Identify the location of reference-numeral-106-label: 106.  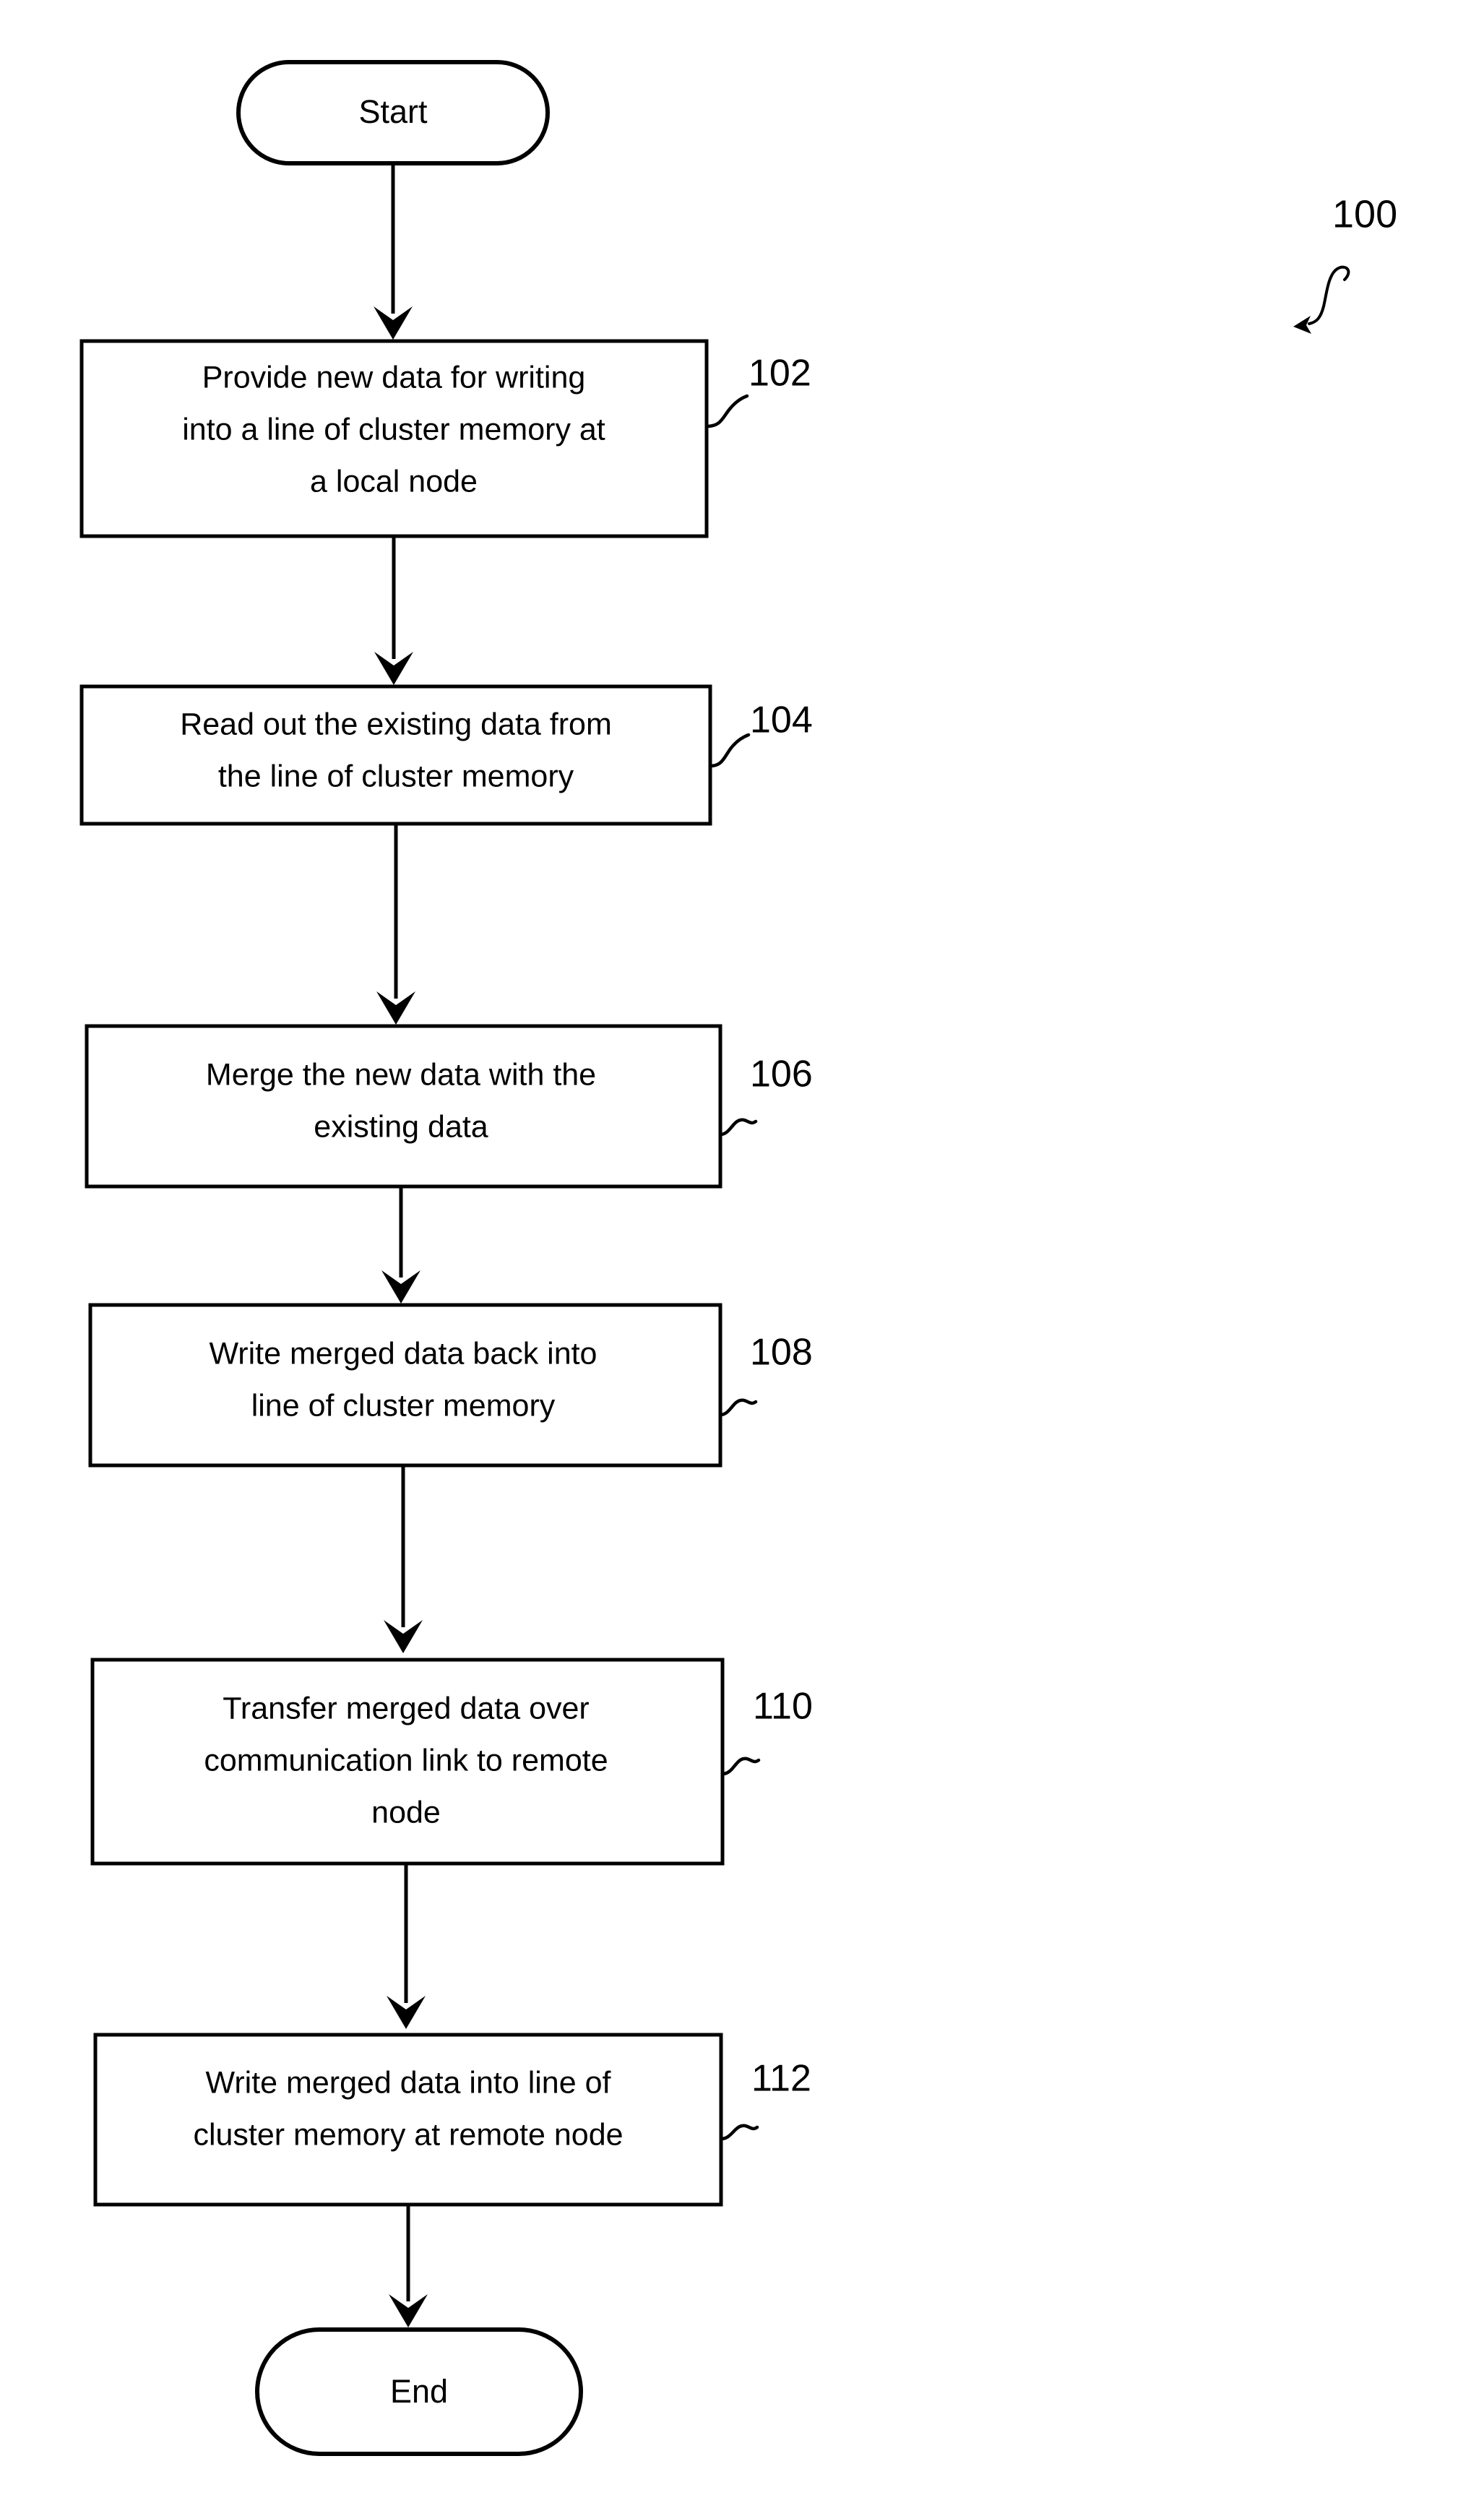
(781, 1075).